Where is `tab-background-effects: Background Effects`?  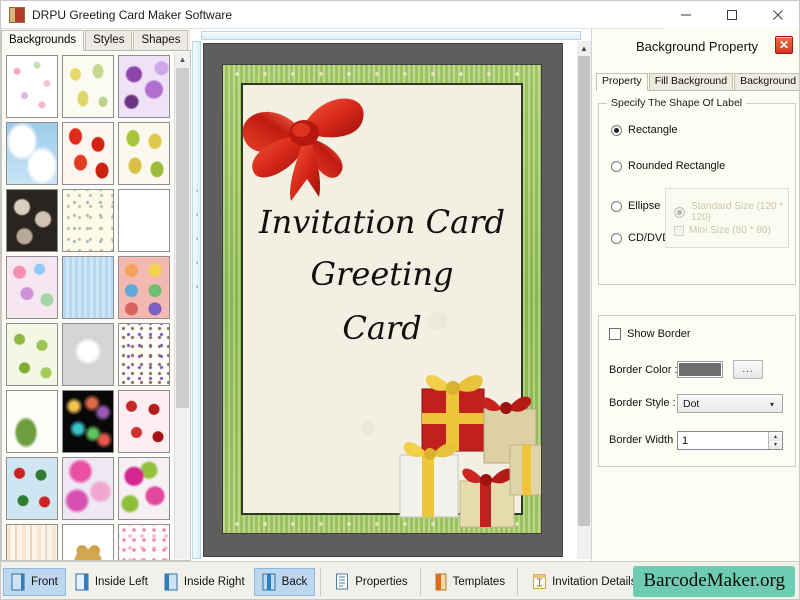
tab-background-effects: Background Effects is located at coordinates (766, 81).